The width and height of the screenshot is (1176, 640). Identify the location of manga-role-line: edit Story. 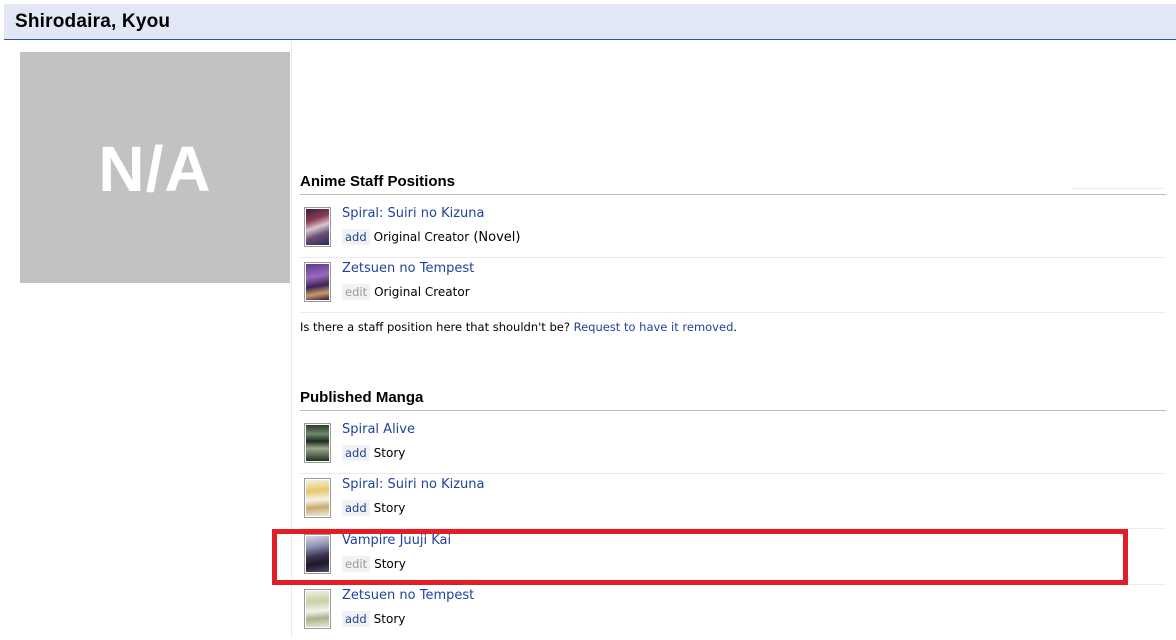
(374, 564).